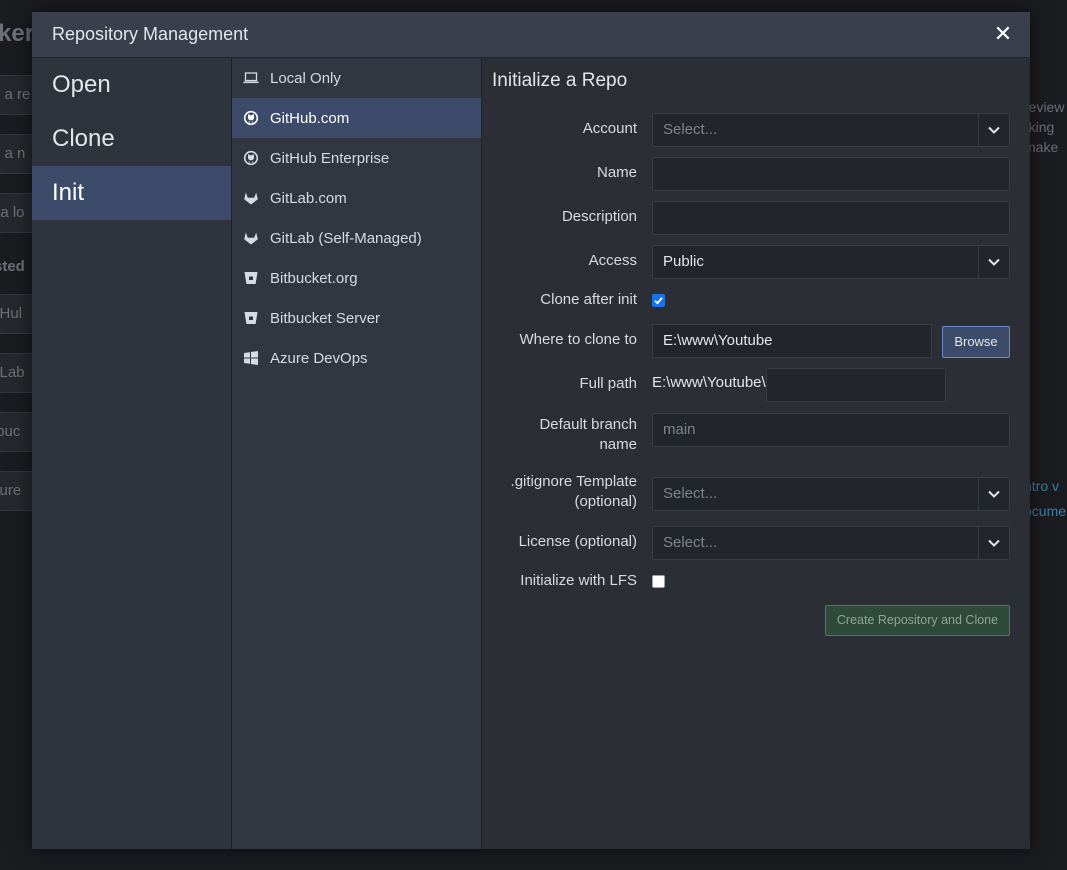  Describe the element at coordinates (17, 432) in the screenshot. I see `background-provider-3: tbuc` at that location.